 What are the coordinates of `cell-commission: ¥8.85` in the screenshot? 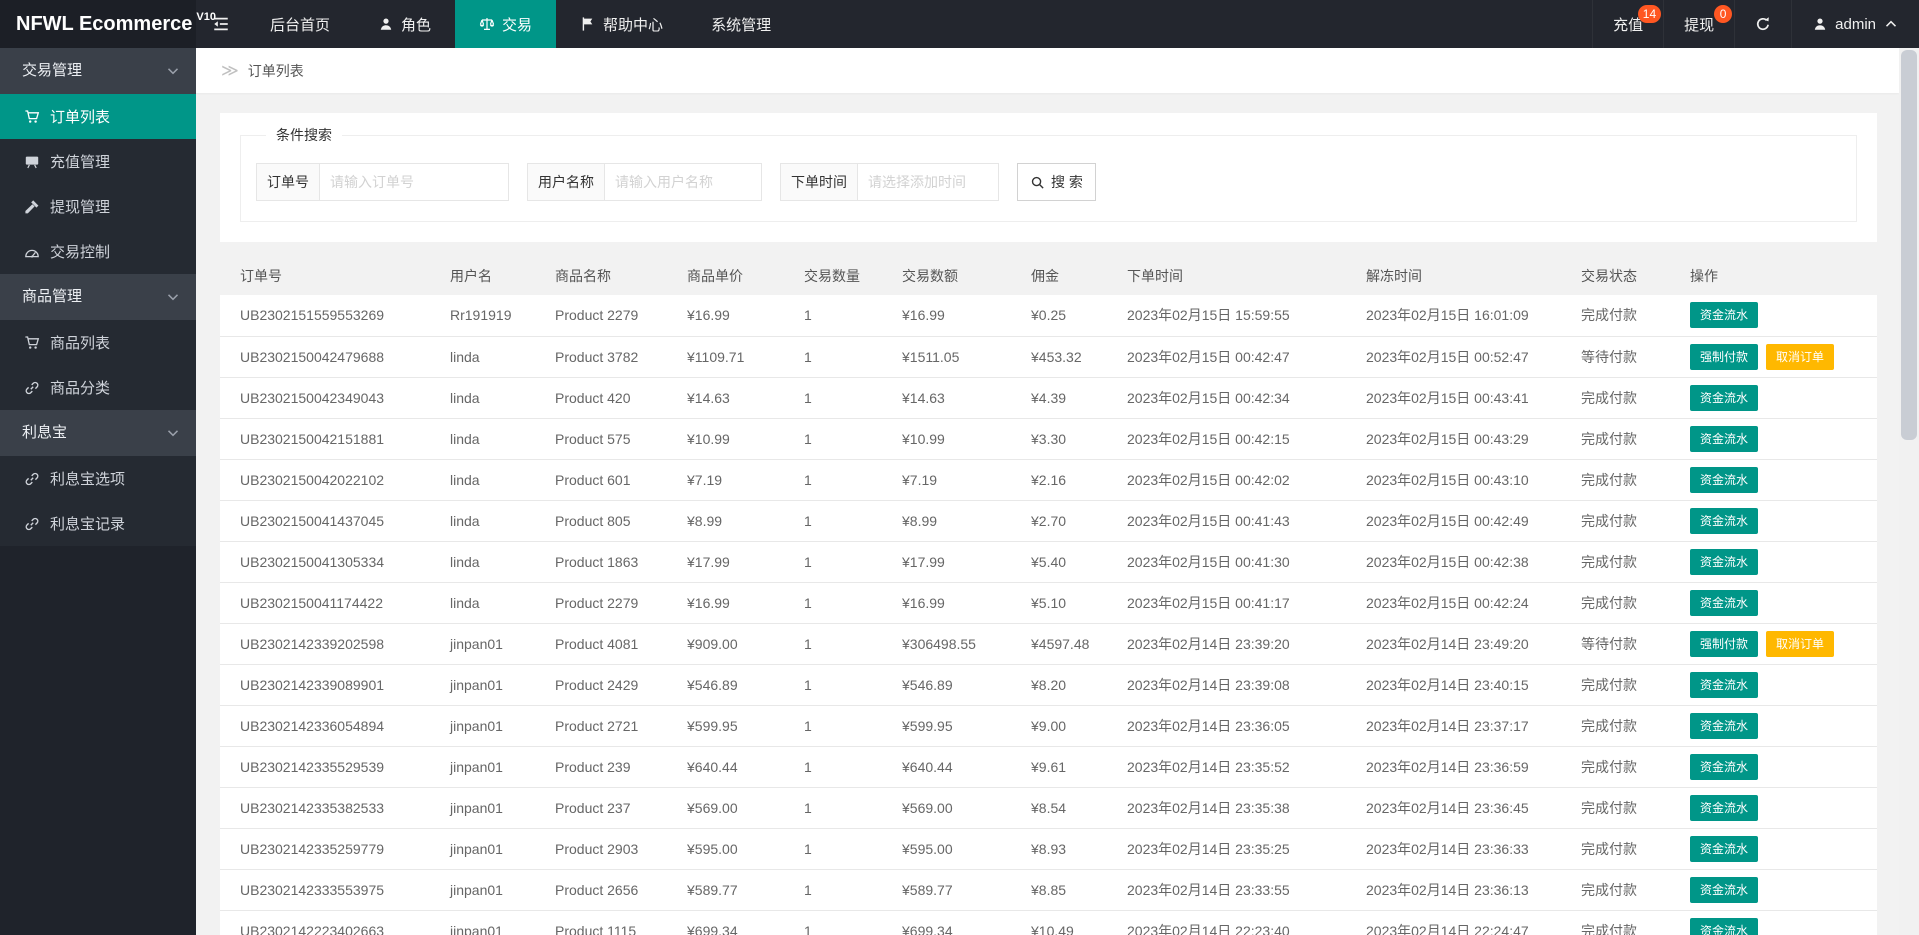 It's located at (1069, 890).